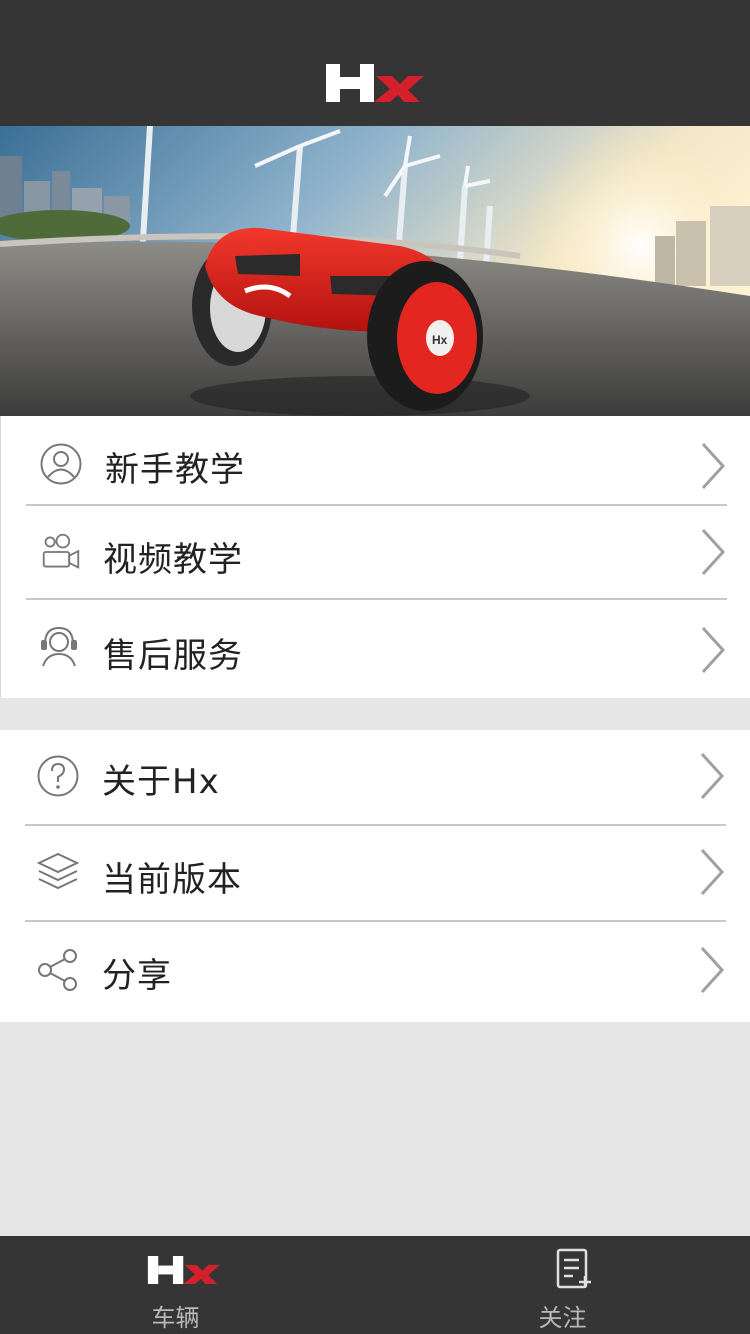 This screenshot has height=1334, width=750. Describe the element at coordinates (375, 972) in the screenshot. I see `menu-item-share: 分享` at that location.